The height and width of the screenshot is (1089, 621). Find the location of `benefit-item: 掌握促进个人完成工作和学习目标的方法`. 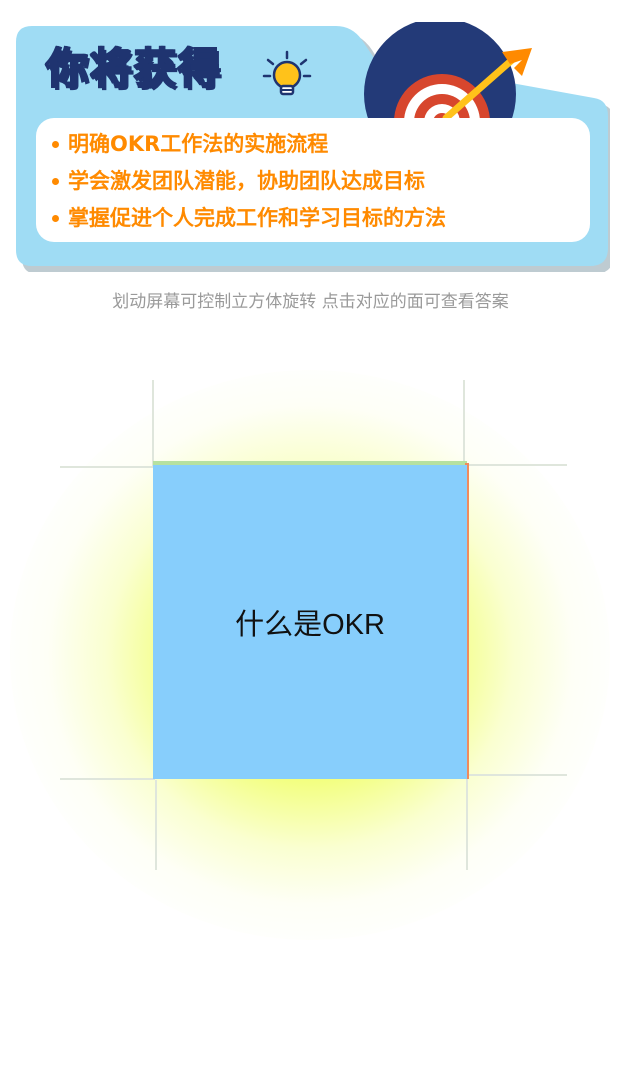

benefit-item: 掌握促进个人完成工作和学习目标的方法 is located at coordinates (321, 218).